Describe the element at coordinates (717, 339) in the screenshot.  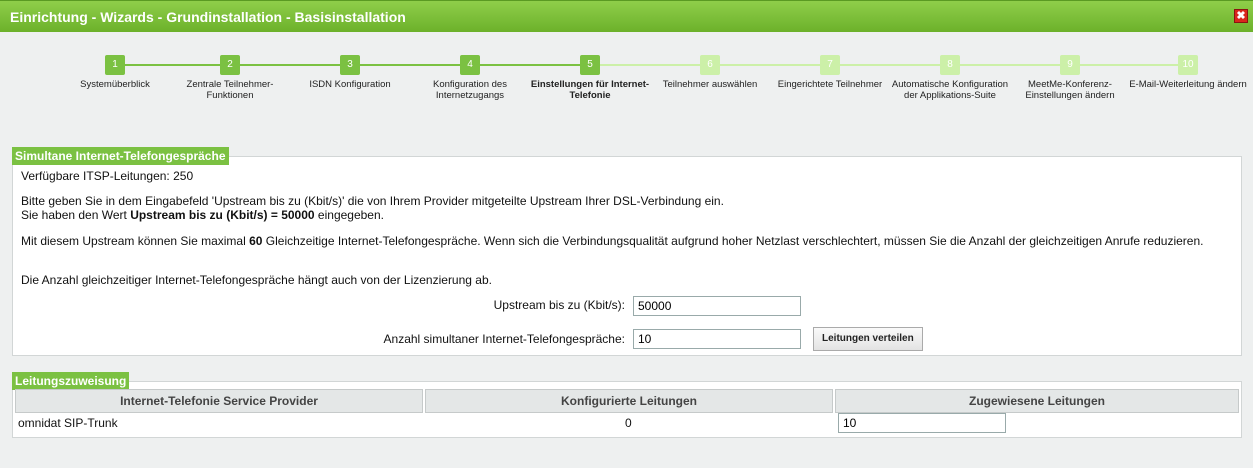
I see `simultaneous-count-input` at that location.